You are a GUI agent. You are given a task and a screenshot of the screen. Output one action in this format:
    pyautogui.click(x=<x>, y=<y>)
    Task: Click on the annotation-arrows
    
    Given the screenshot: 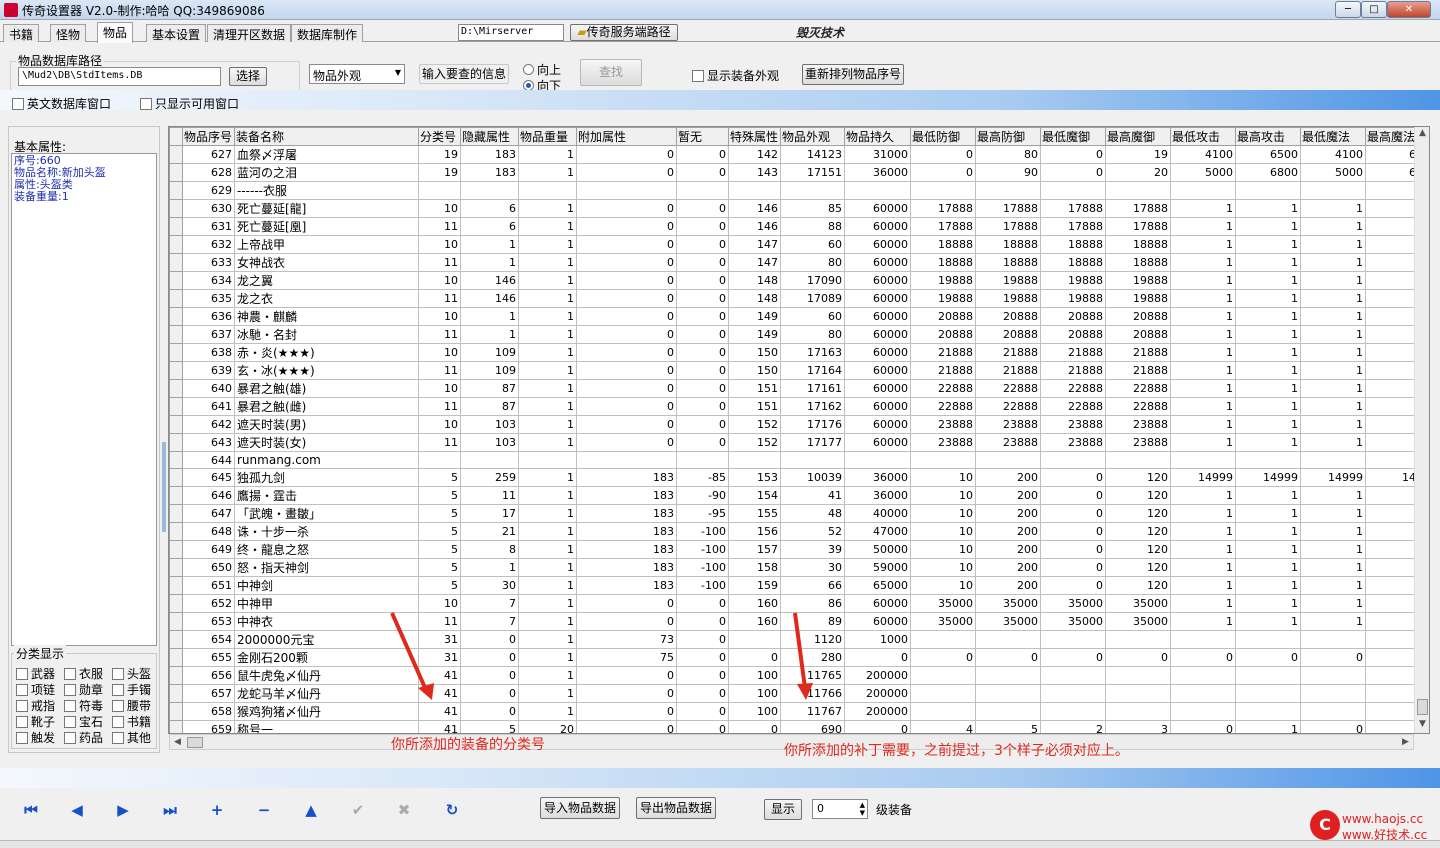 What is the action you would take?
    pyautogui.click(x=601, y=656)
    